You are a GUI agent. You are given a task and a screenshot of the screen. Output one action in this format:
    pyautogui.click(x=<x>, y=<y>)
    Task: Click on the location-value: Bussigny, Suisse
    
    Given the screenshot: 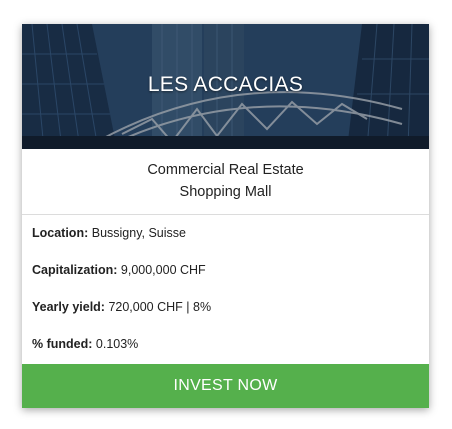 What is the action you would take?
    pyautogui.click(x=138, y=233)
    